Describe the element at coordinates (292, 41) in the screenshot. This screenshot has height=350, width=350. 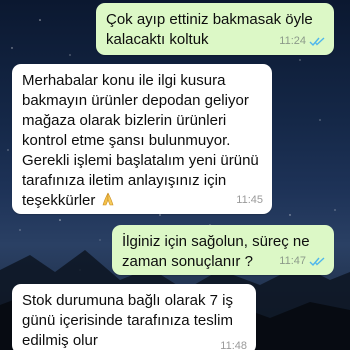
I see `message-time: 11:24` at that location.